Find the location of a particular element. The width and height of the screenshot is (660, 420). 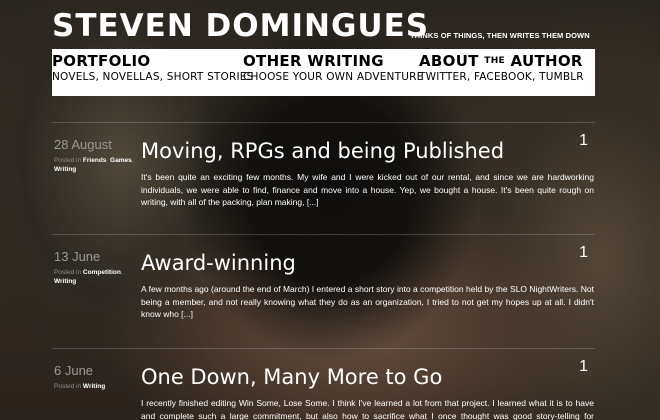

post-date: 28 August is located at coordinates (83, 144).